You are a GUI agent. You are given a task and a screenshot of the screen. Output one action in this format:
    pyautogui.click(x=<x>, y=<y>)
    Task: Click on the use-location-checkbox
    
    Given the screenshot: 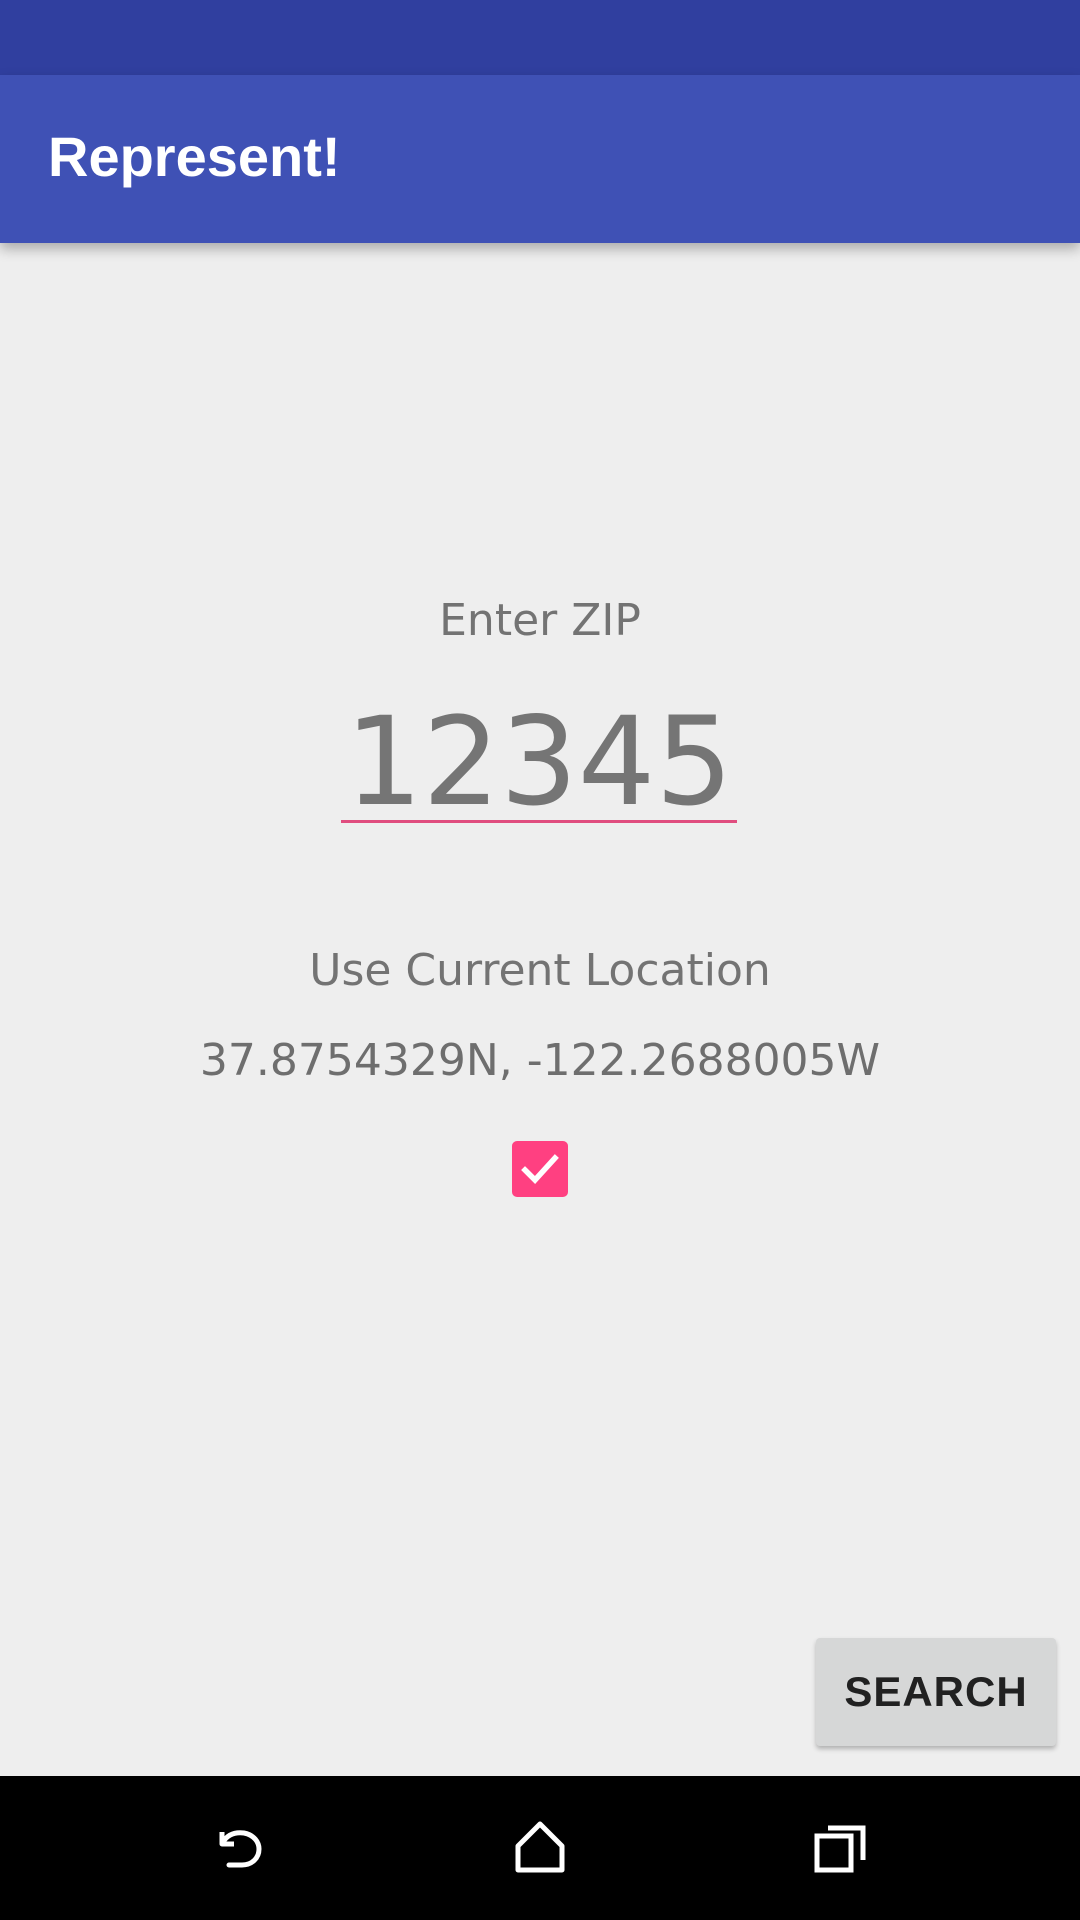 What is the action you would take?
    pyautogui.click(x=540, y=1169)
    